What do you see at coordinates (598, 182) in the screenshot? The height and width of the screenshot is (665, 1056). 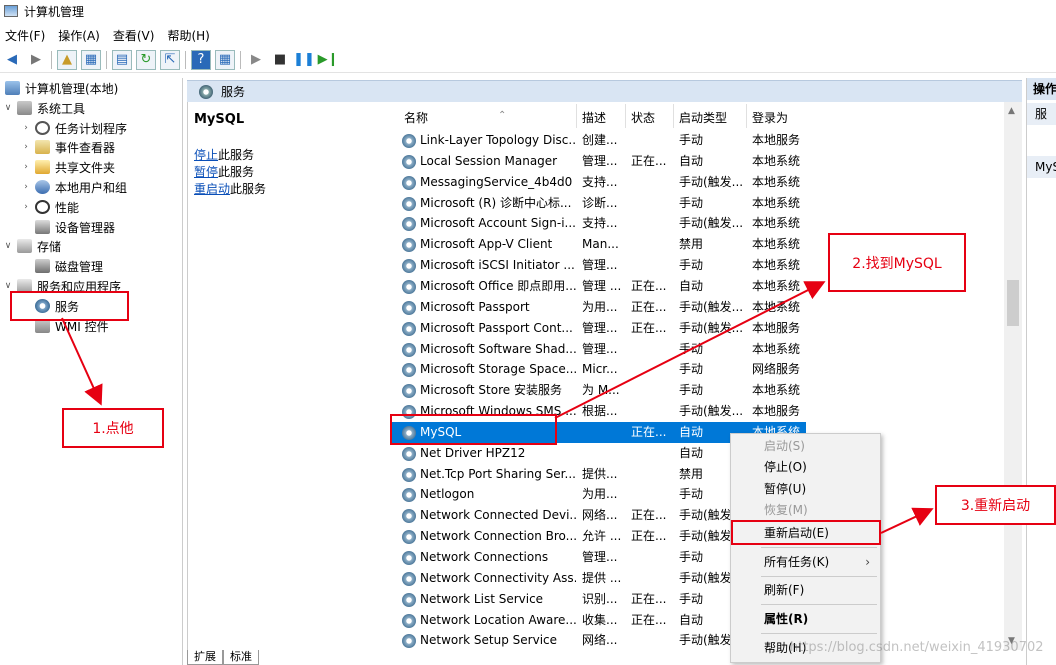 I see `service-row: MessagingService_4b4d0 支持... 手动(触发... 本地系统` at bounding box center [598, 182].